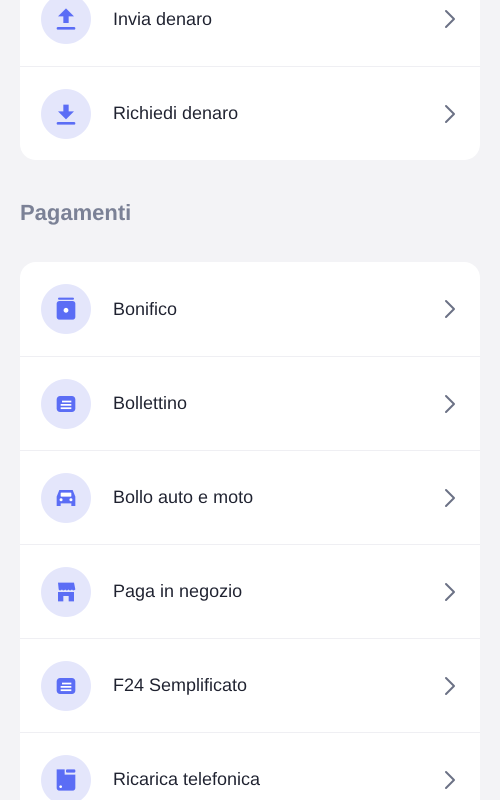  What do you see at coordinates (250, 766) in the screenshot?
I see `menu-item: Ricarica telefonica` at bounding box center [250, 766].